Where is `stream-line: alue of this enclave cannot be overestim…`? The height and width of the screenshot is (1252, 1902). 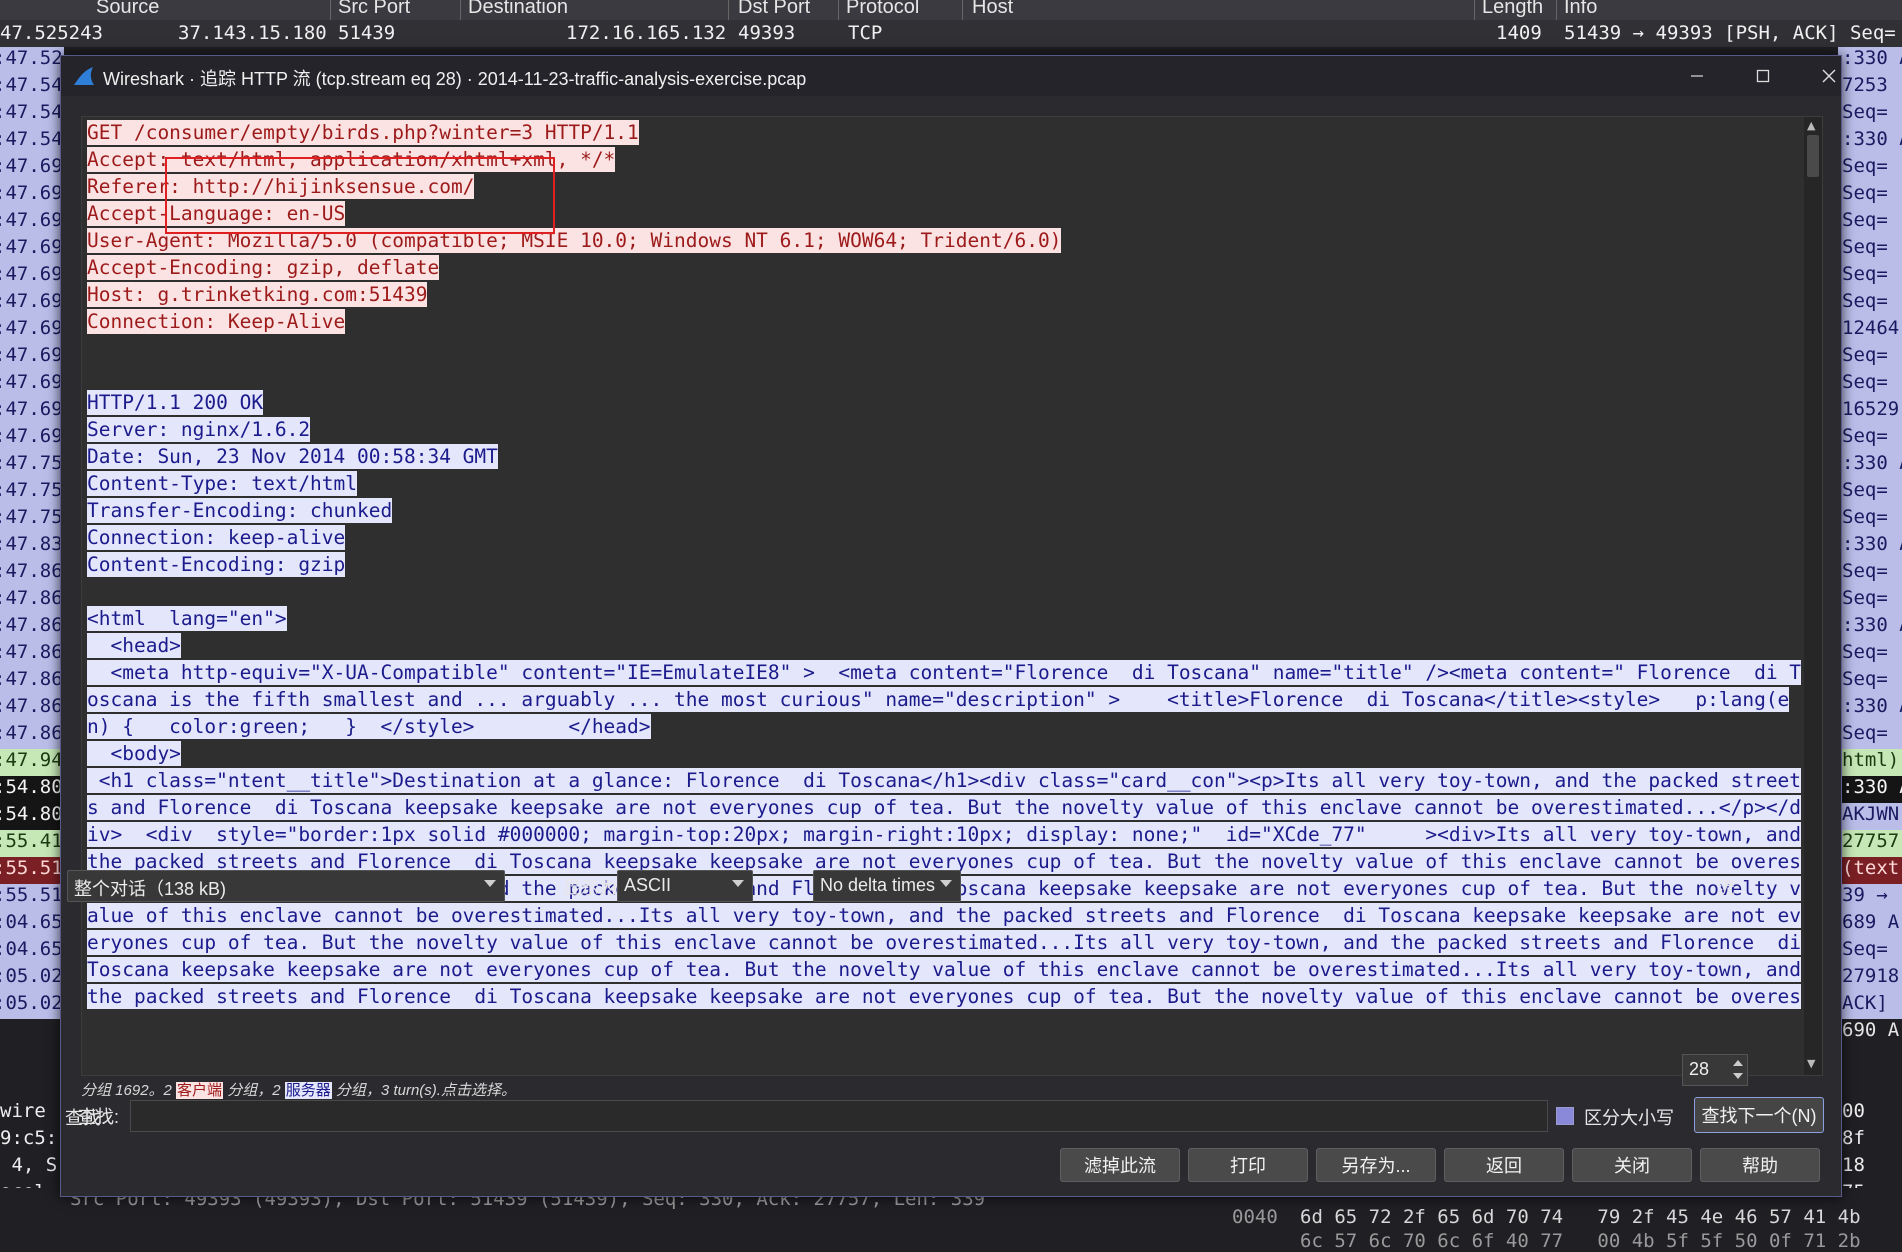 stream-line: alue of this enclave cannot be overestim… is located at coordinates (944, 917).